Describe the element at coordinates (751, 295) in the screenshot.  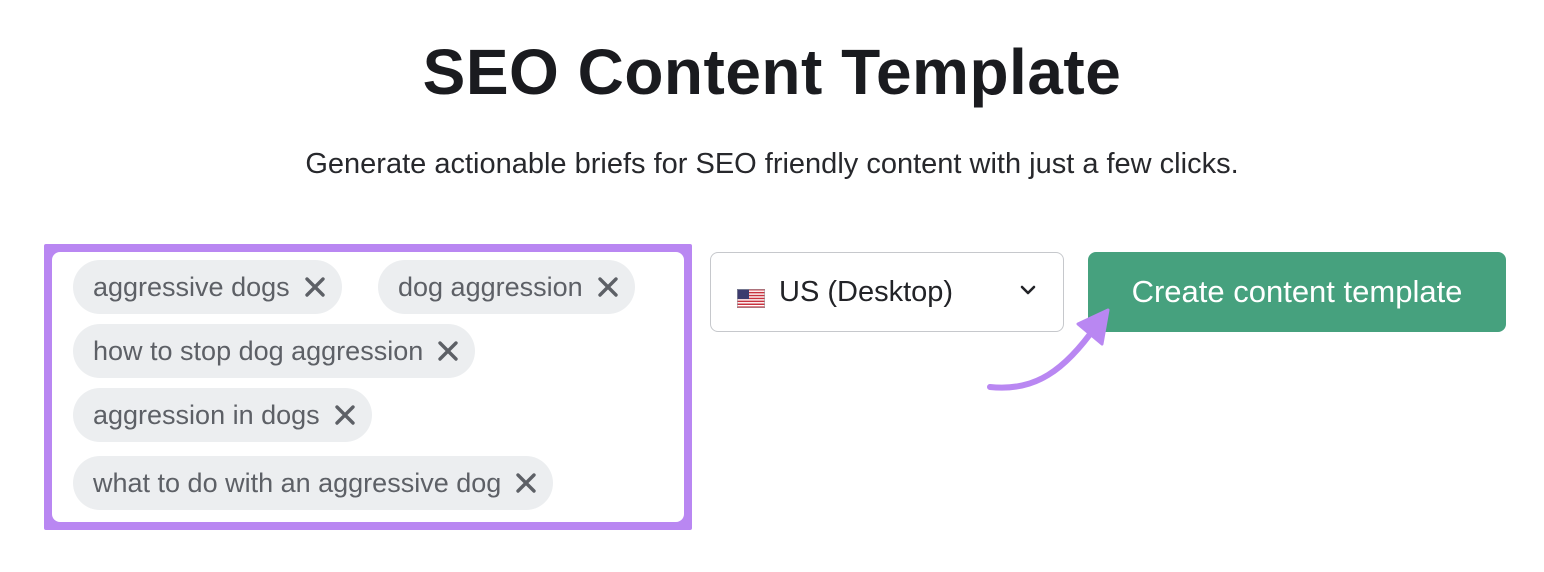
I see `us-flag-icon` at that location.